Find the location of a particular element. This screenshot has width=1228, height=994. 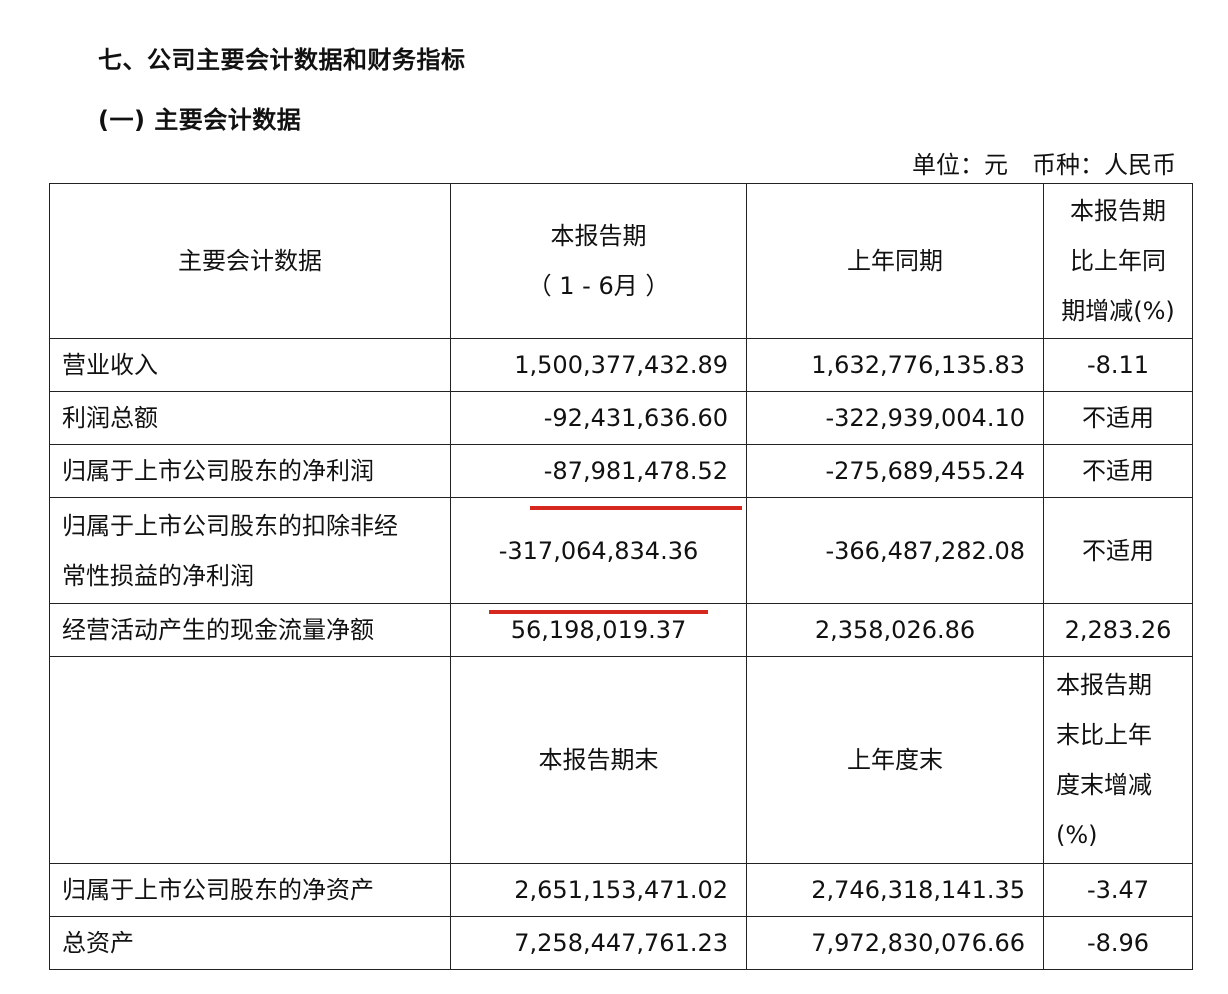

row-label: 利润总额 is located at coordinates (250, 418).